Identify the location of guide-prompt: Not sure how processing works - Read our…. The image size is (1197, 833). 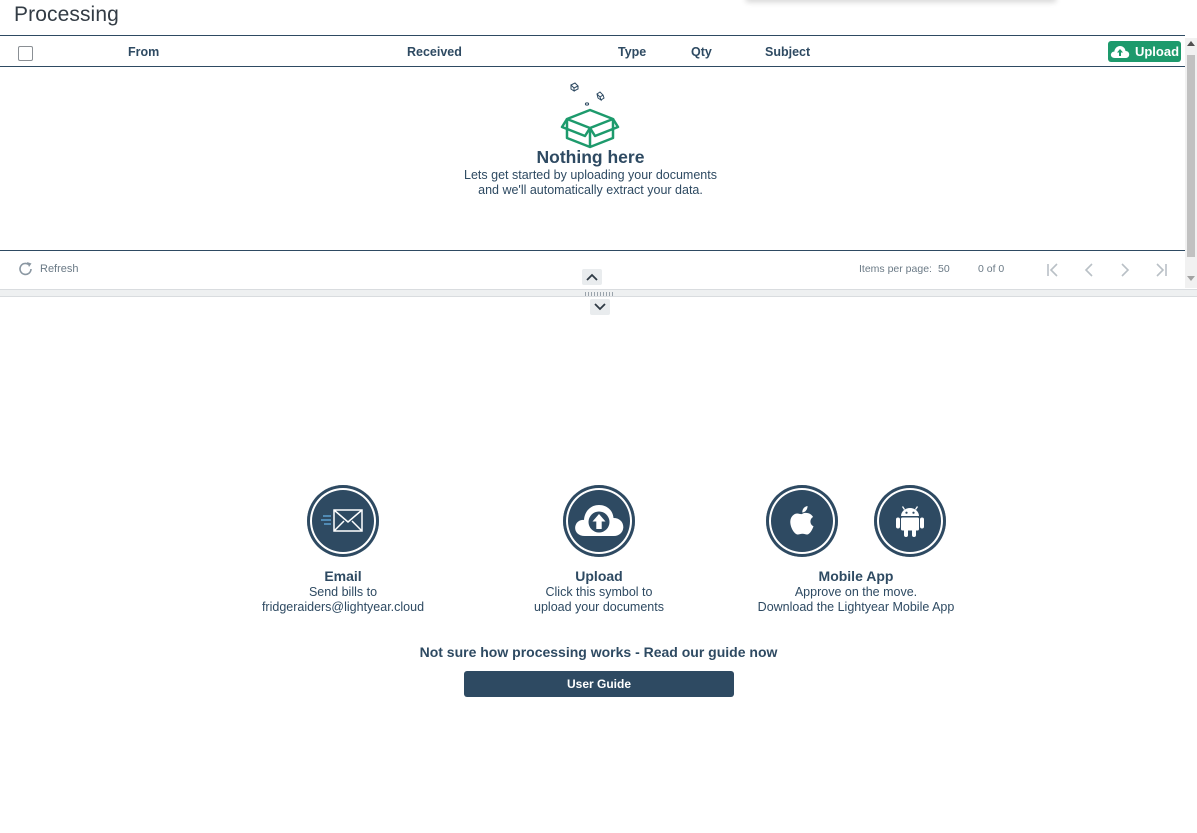
(598, 652).